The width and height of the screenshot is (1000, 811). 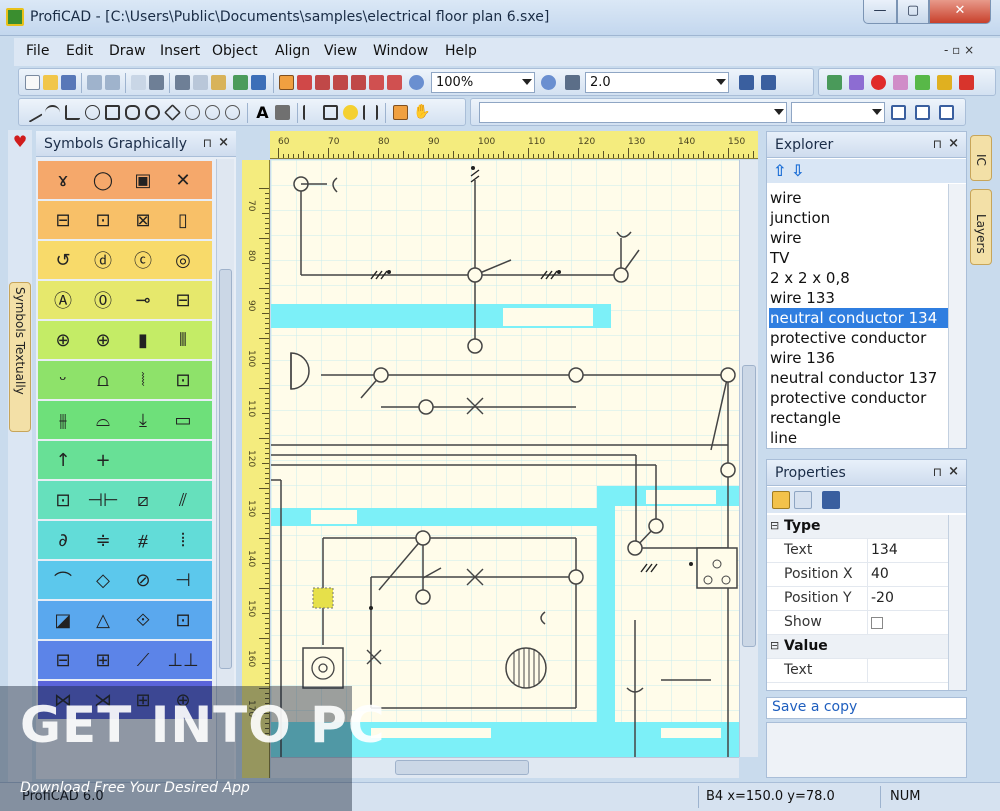 I want to click on property-row: Position X 40, so click(x=858, y=575).